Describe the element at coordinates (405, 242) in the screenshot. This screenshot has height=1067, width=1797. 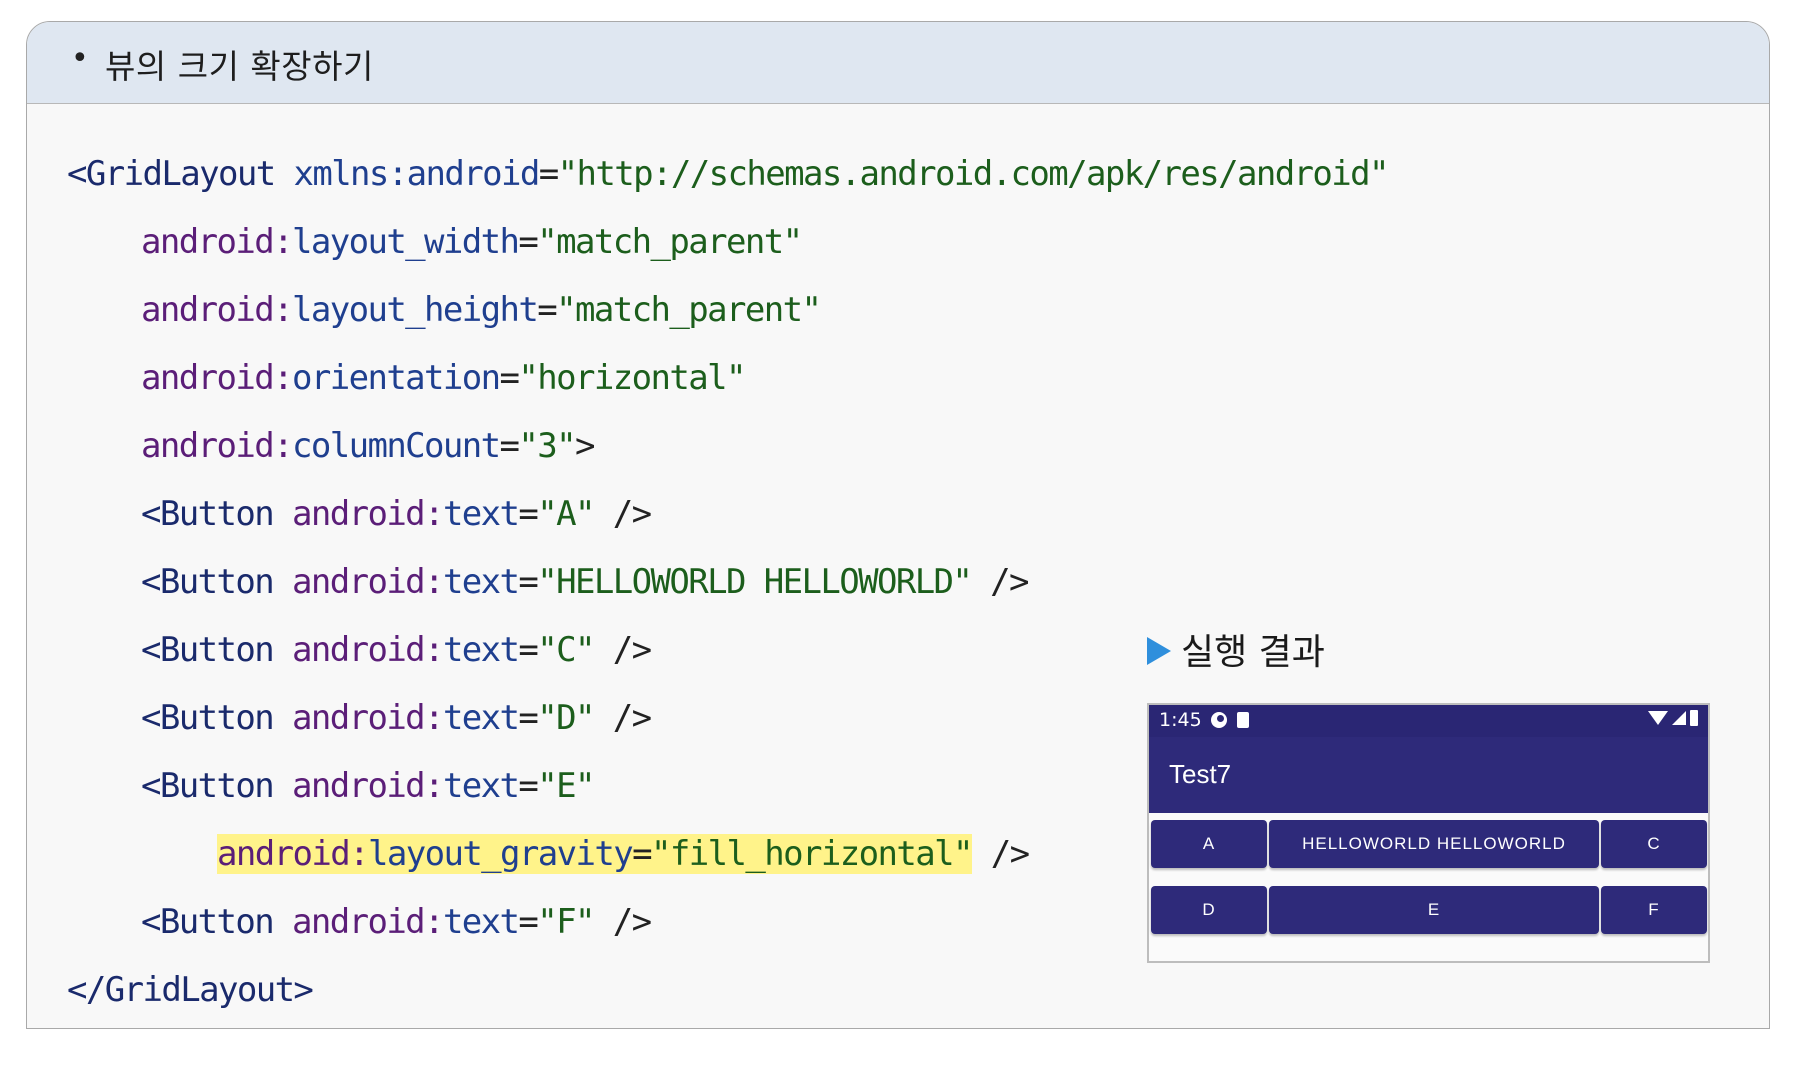
I see `attr-name: layout_width` at that location.